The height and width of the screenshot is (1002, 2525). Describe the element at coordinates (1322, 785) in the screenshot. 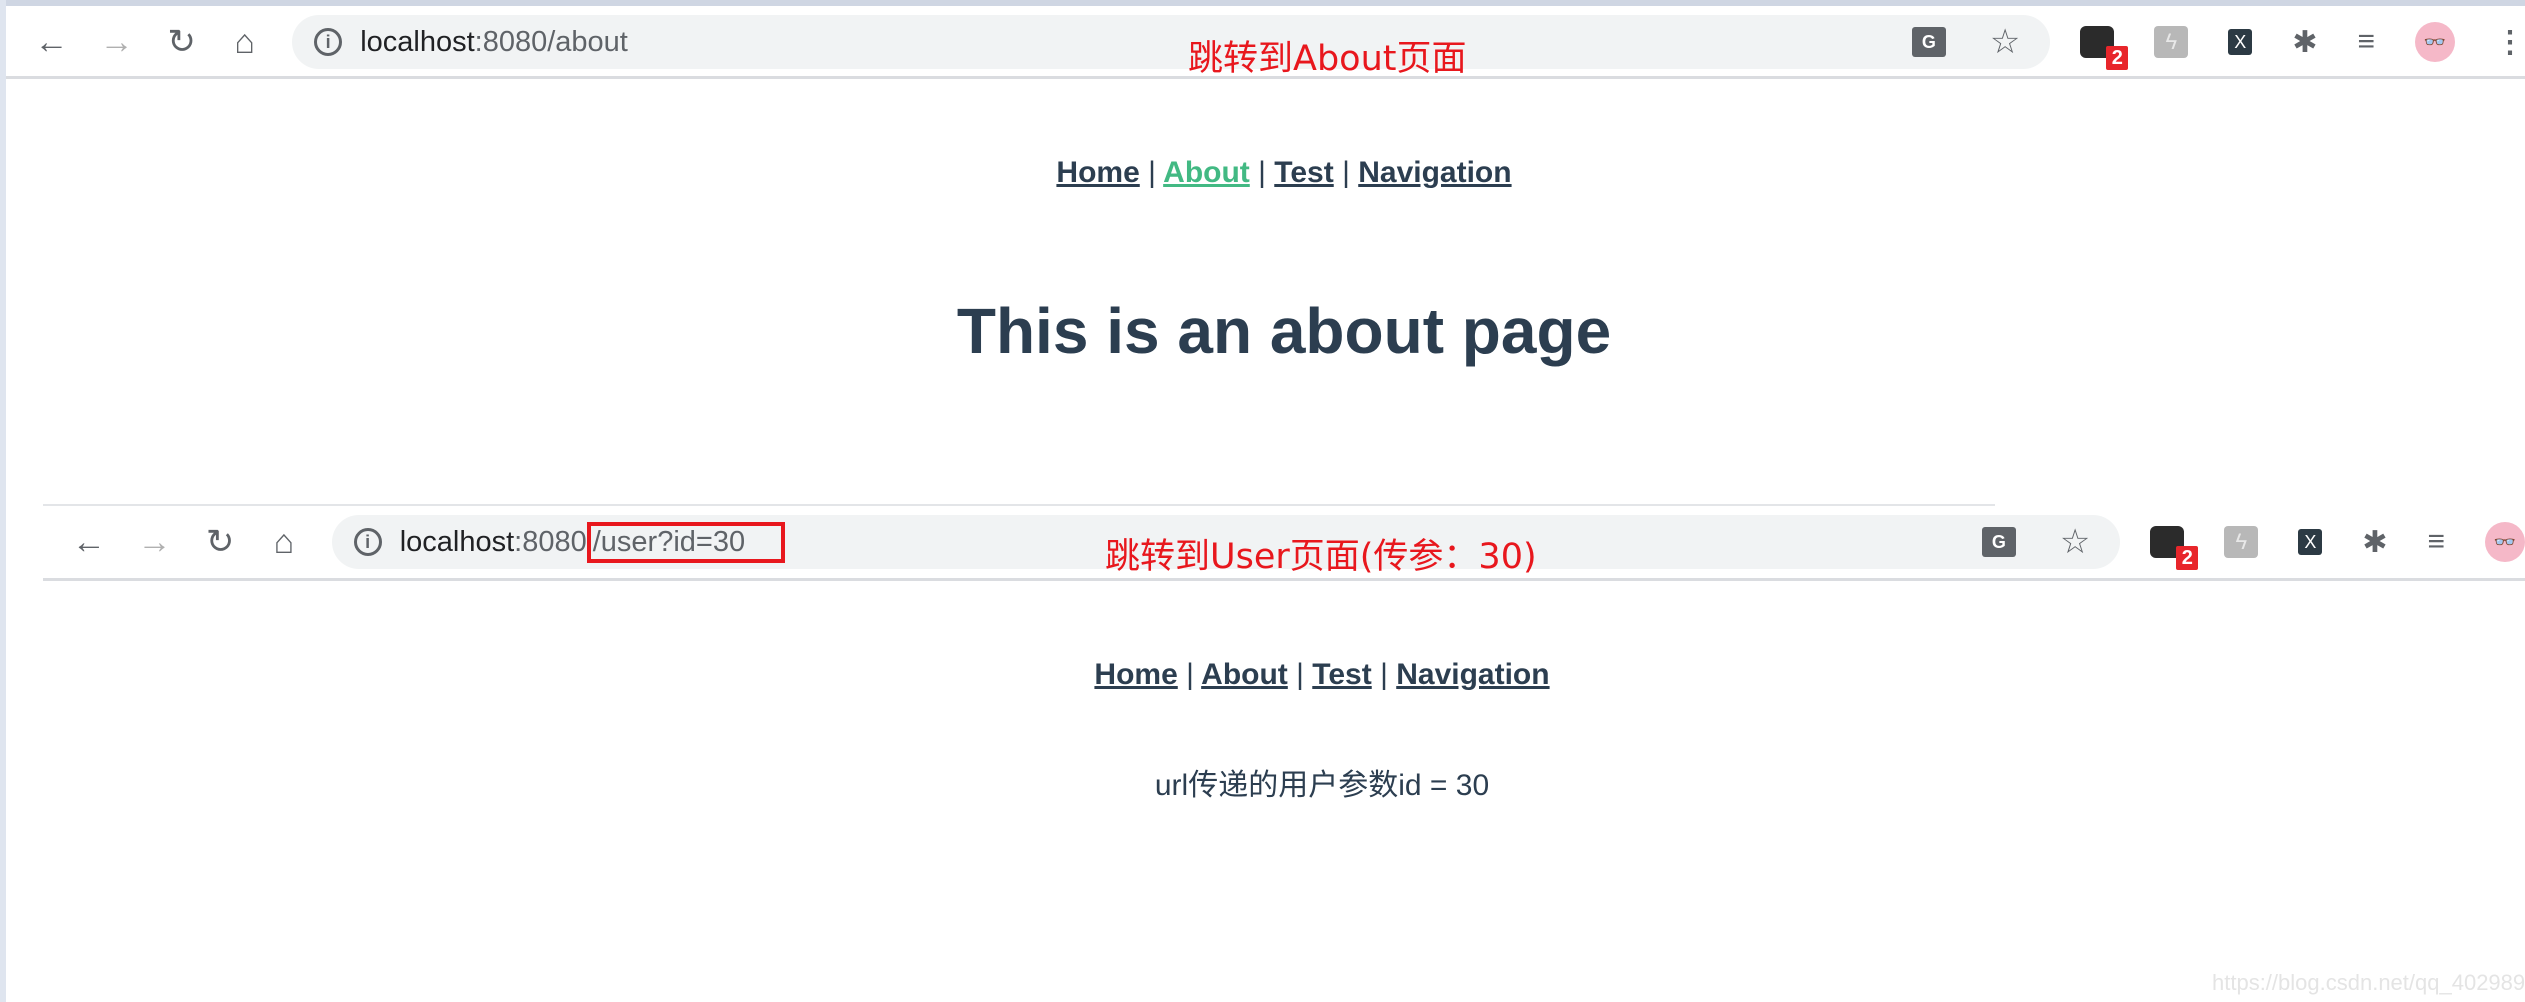

I see `user-param-text: url传递的用户参数id = 30` at that location.